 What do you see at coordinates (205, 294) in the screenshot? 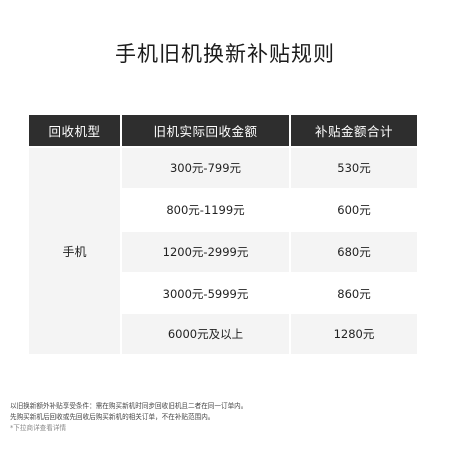
I see `recycle-range-cell: 3000元-5999元` at bounding box center [205, 294].